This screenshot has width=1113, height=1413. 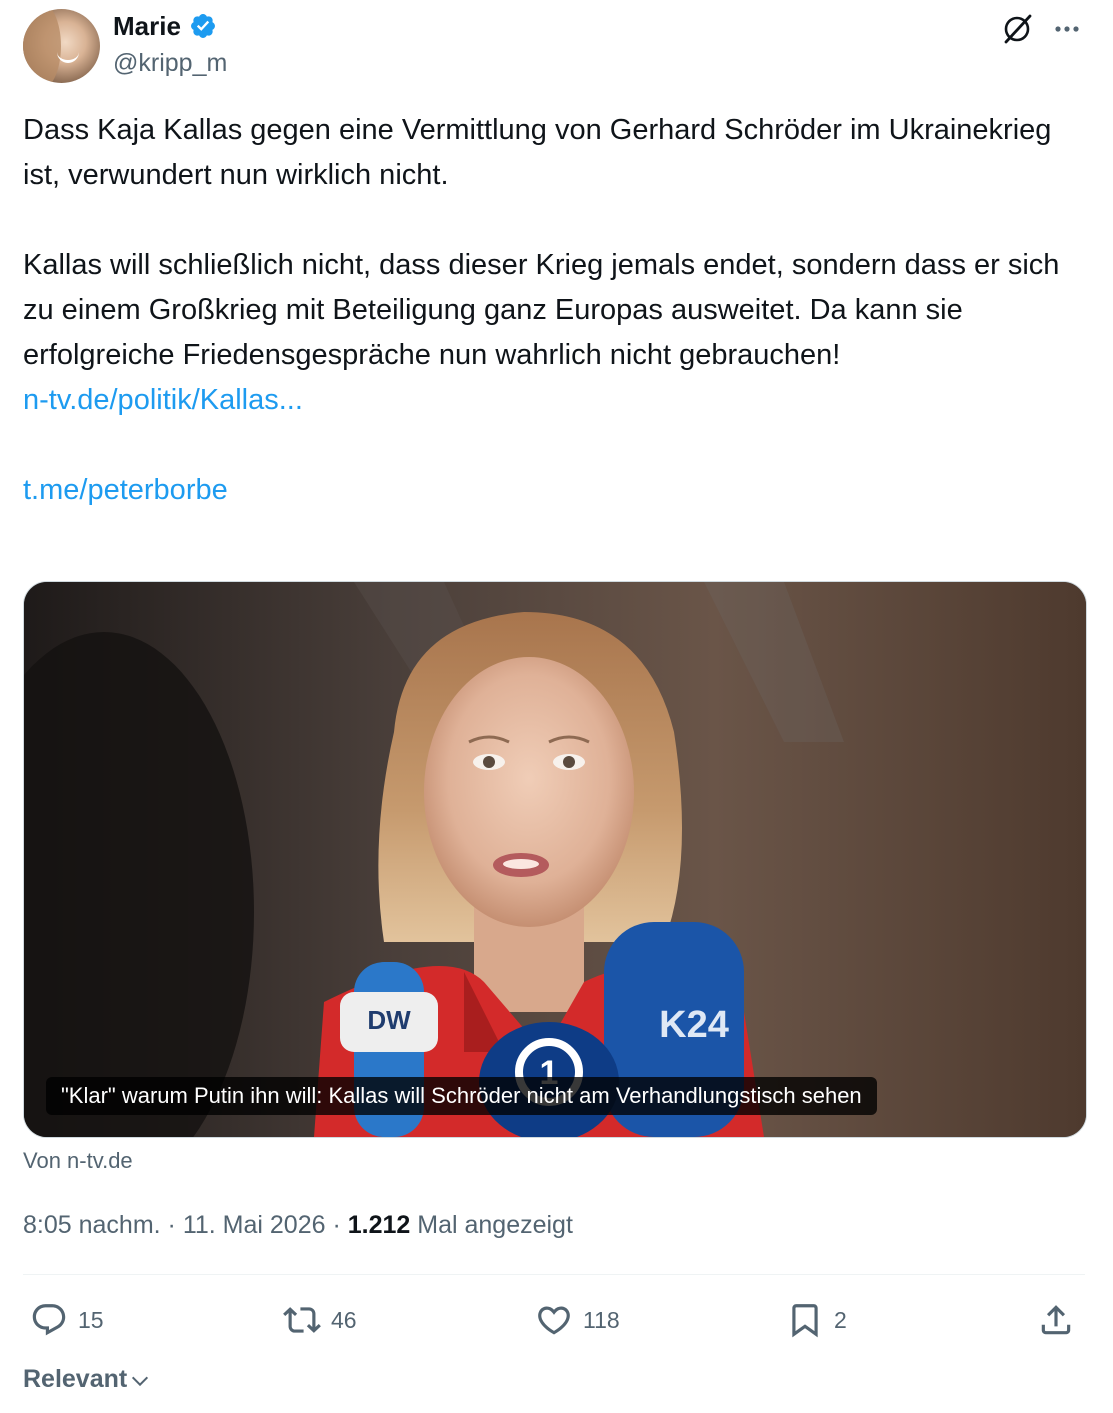 I want to click on avatar-hair, so click(x=42, y=46).